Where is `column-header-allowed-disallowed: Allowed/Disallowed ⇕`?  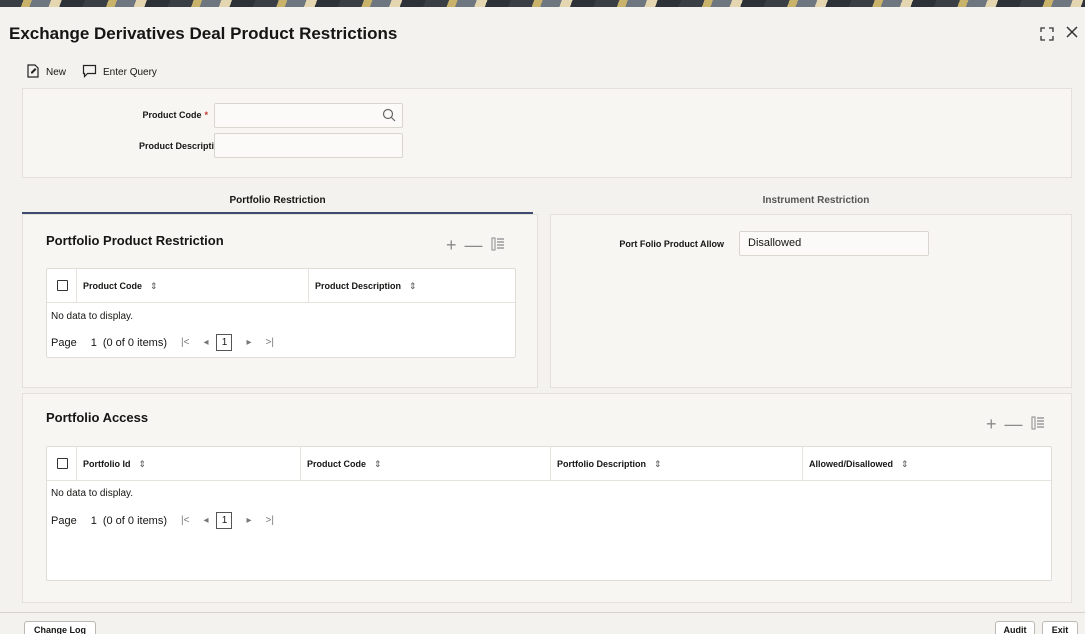
column-header-allowed-disallowed: Allowed/Disallowed ⇕ is located at coordinates (927, 464).